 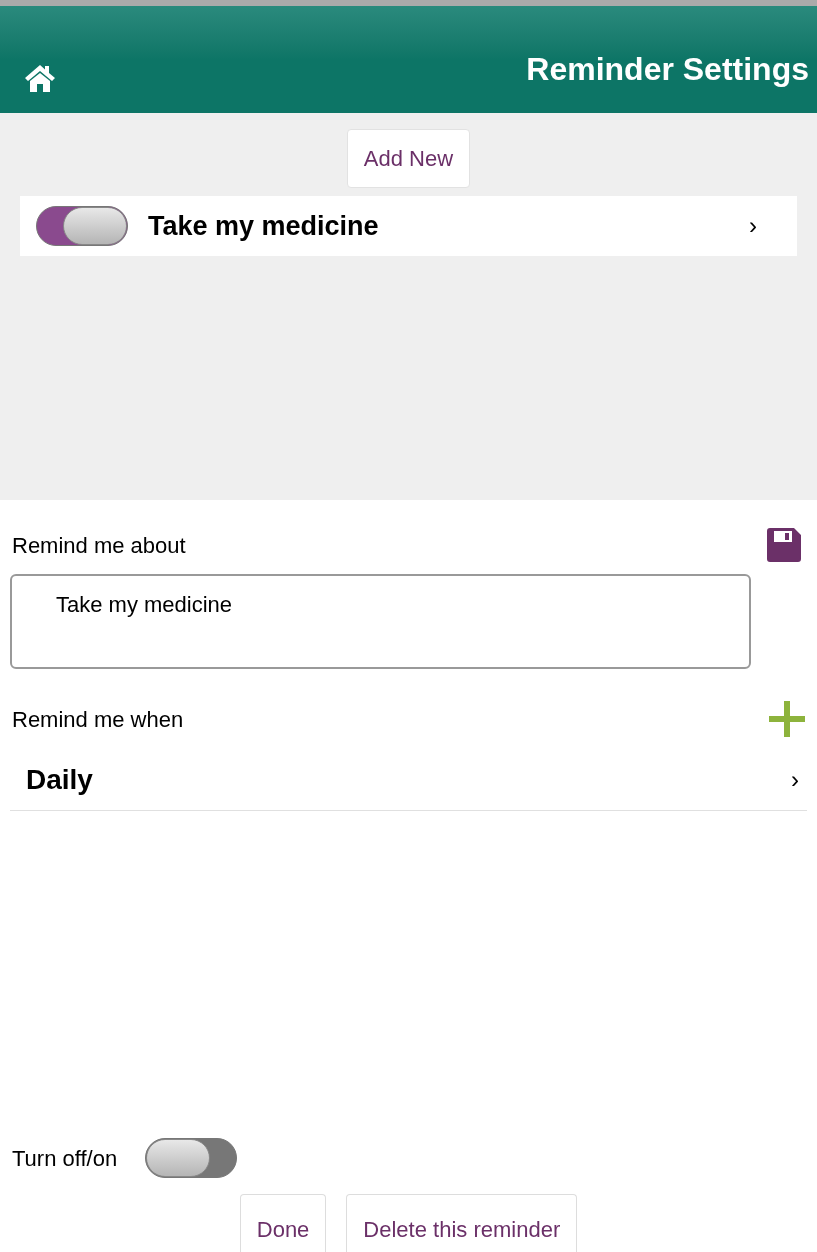 What do you see at coordinates (667, 69) in the screenshot?
I see `page-title: Reminder Settings` at bounding box center [667, 69].